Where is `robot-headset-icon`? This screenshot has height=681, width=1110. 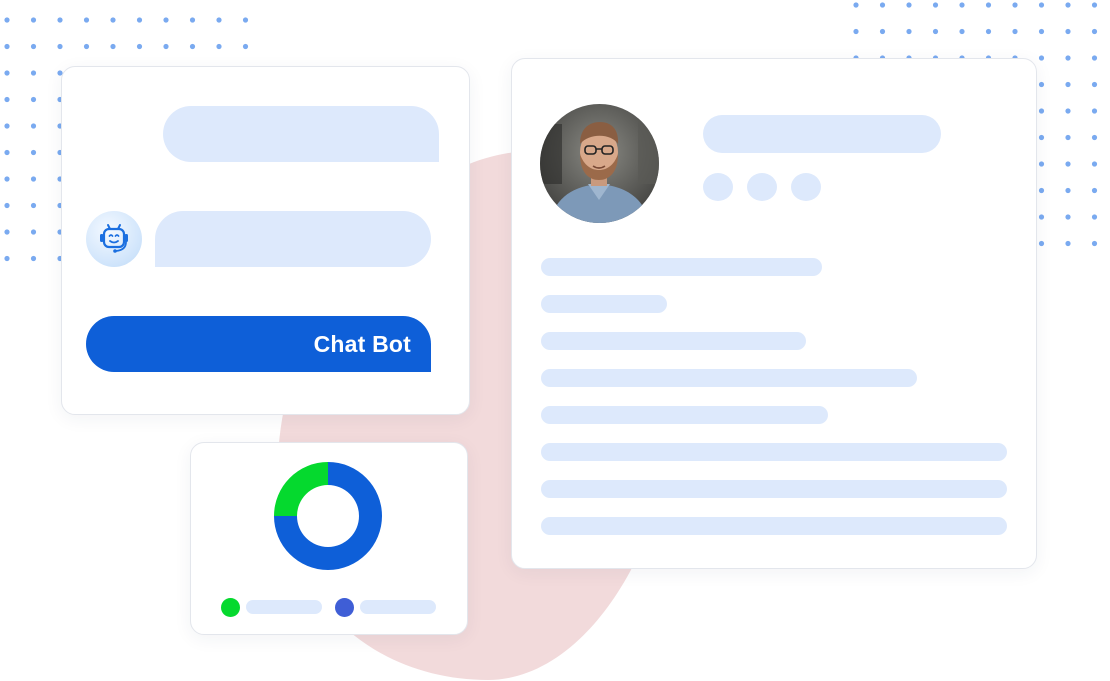 robot-headset-icon is located at coordinates (114, 238).